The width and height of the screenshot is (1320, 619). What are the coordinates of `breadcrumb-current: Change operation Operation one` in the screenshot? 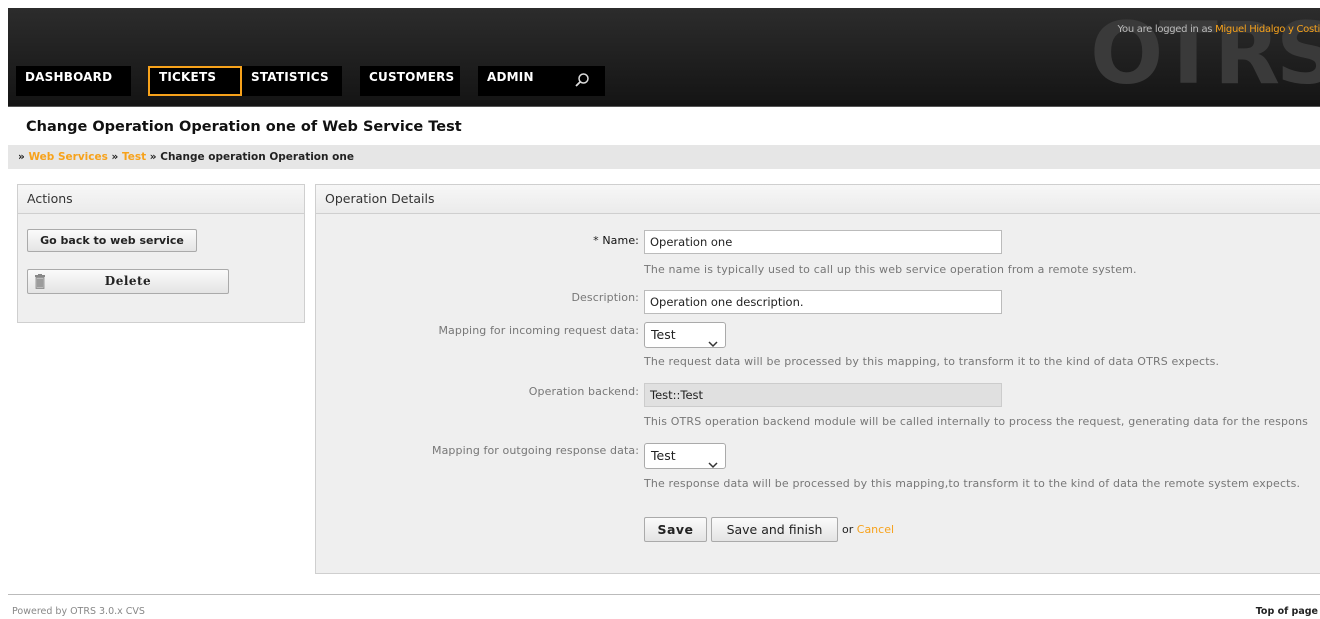 It's located at (257, 157).